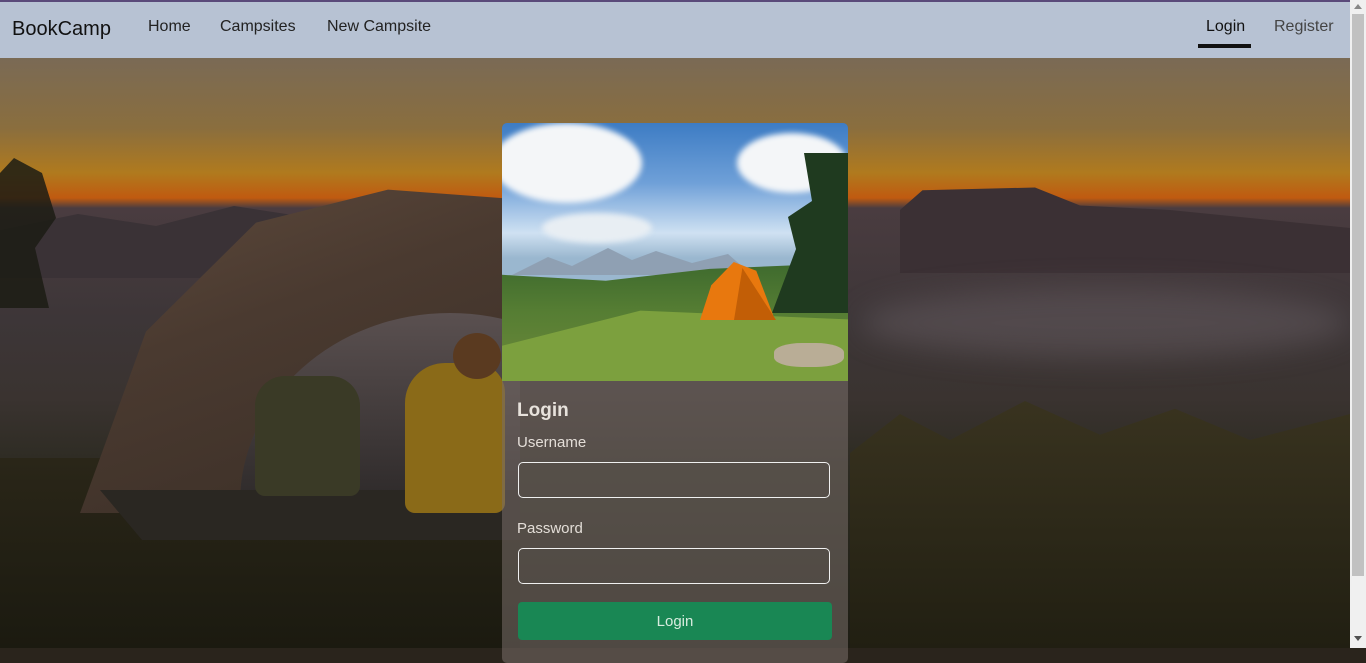 Image resolution: width=1366 pixels, height=663 pixels. Describe the element at coordinates (675, 252) in the screenshot. I see `card-image-tent-meadow` at that location.